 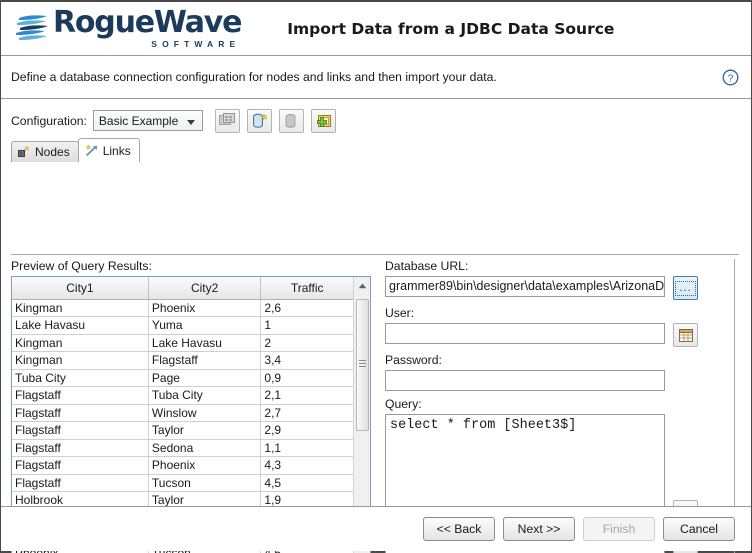 I want to click on database-new-icon, so click(x=260, y=120).